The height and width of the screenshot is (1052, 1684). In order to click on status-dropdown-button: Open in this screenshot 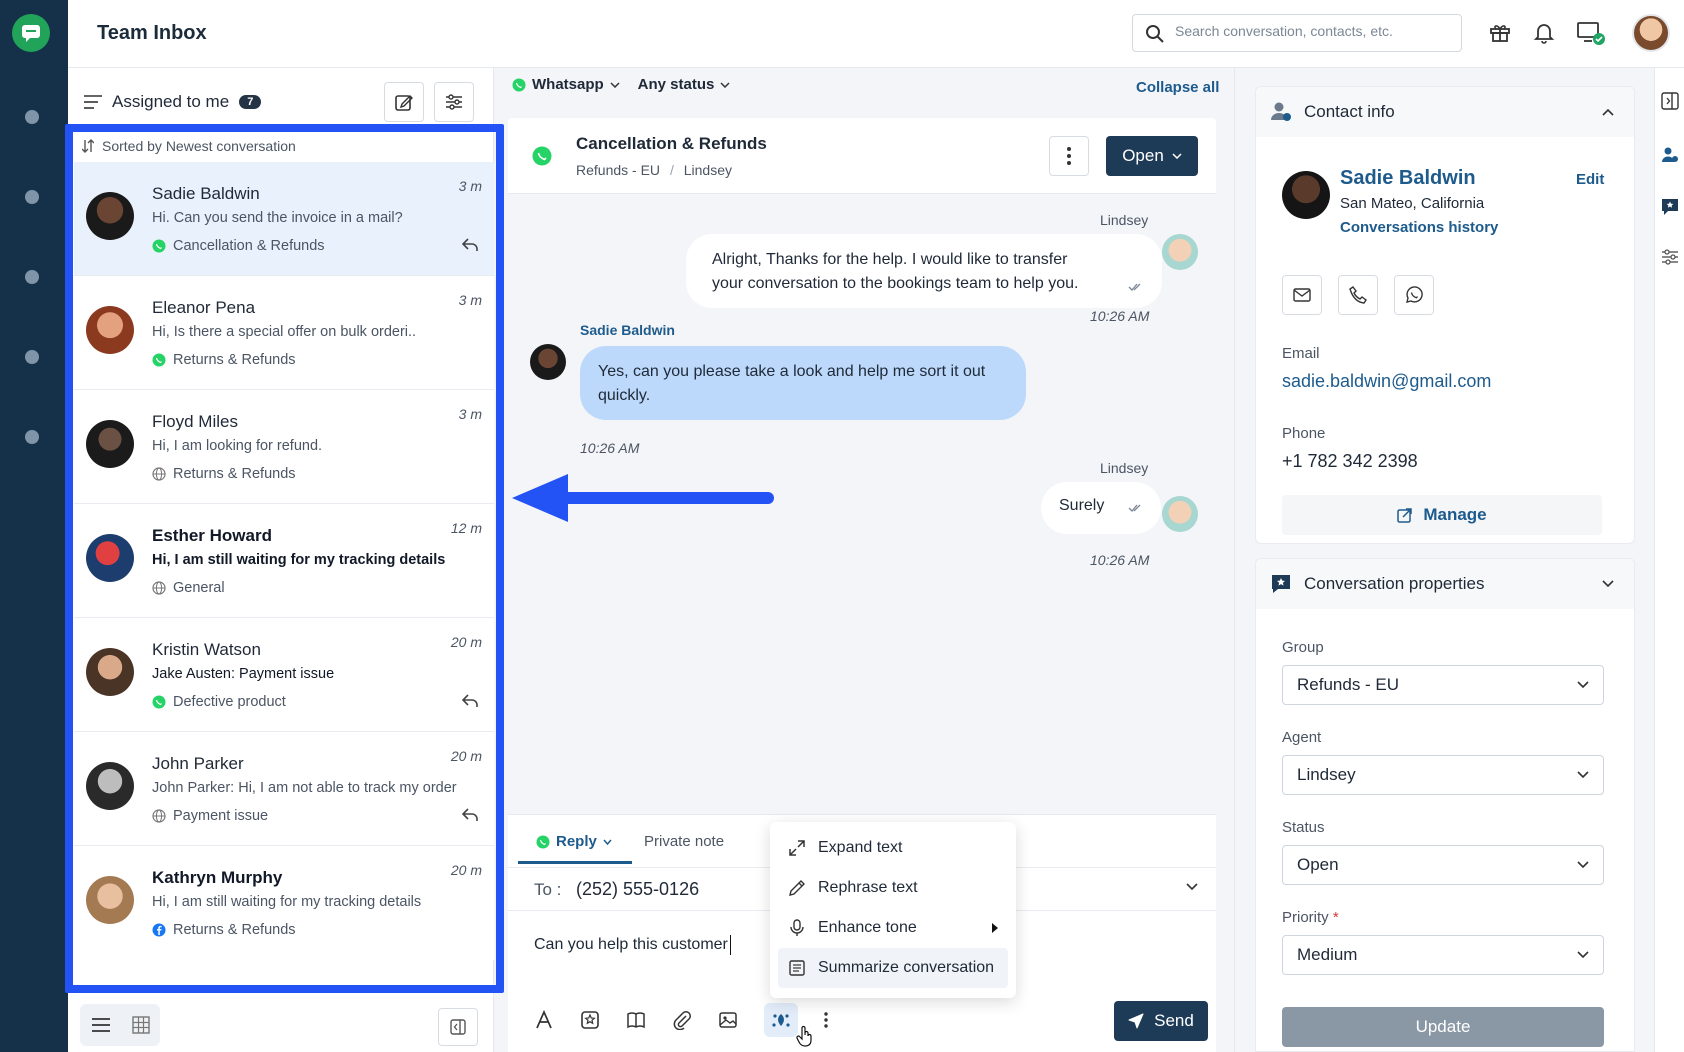, I will do `click(1152, 156)`.